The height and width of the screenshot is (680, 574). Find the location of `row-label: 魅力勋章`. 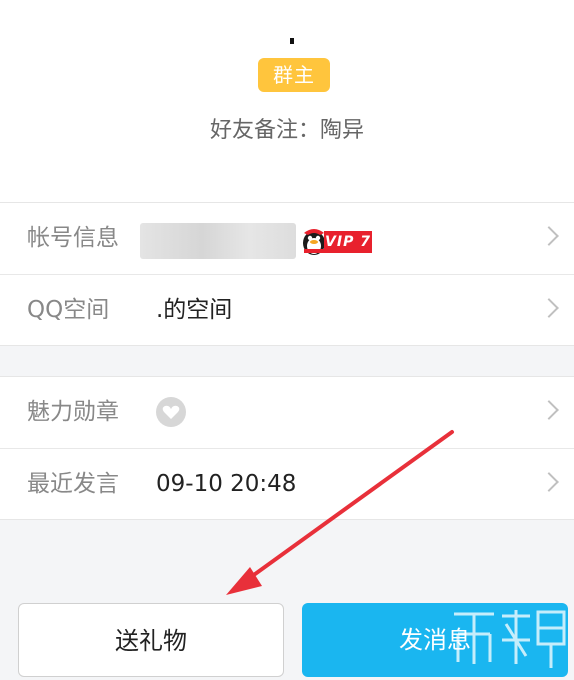

row-label: 魅力勋章 is located at coordinates (73, 412).